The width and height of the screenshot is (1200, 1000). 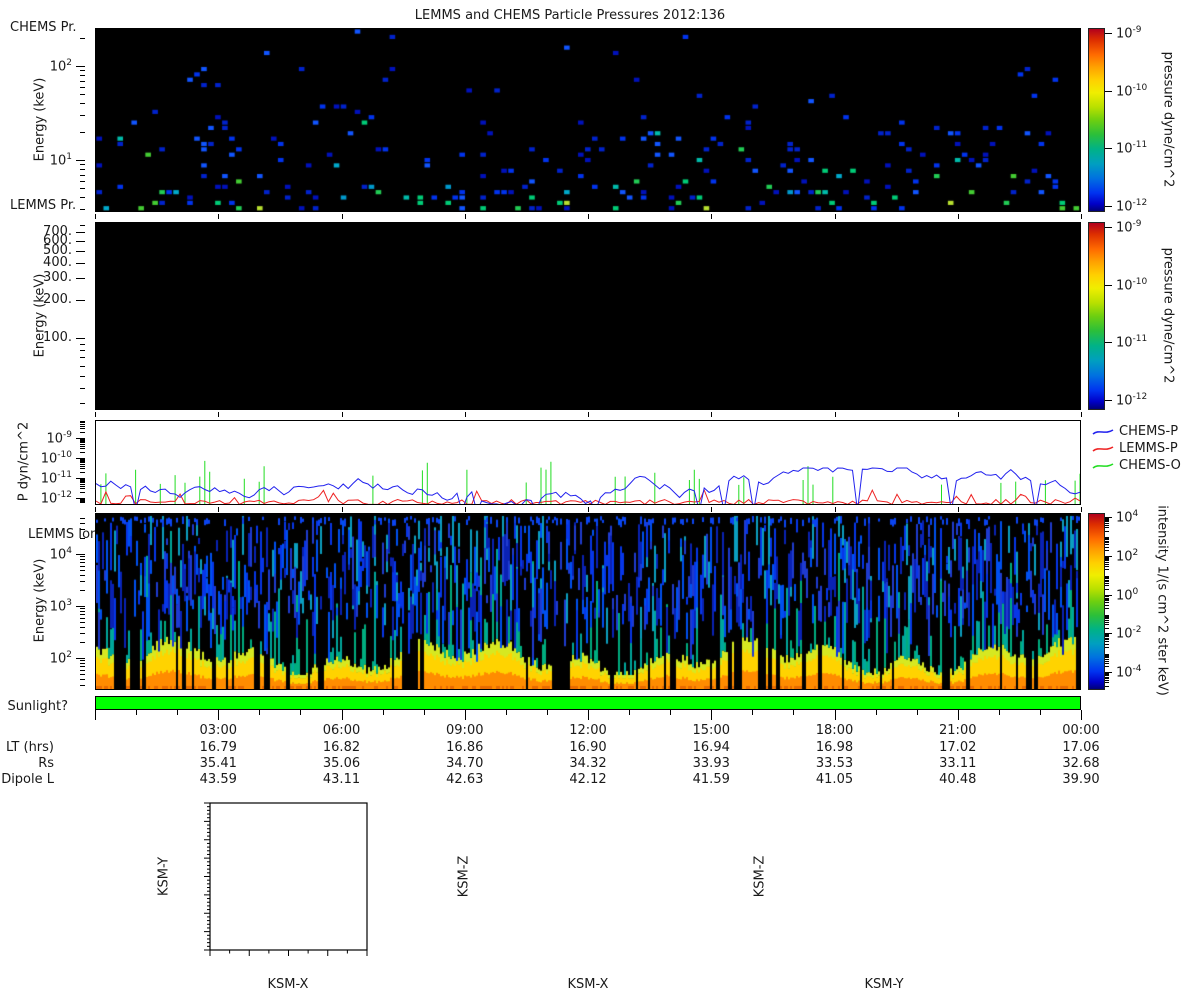 What do you see at coordinates (711, 779) in the screenshot?
I see `ephemeris-value: 41.59` at bounding box center [711, 779].